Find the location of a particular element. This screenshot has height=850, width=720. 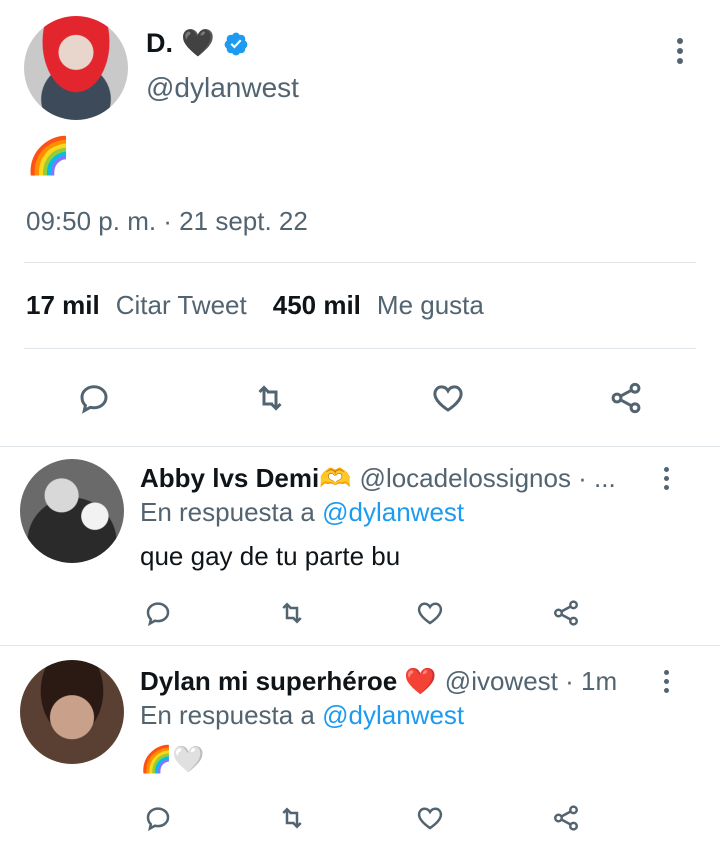

name-emoji: 🖤 is located at coordinates (198, 43).